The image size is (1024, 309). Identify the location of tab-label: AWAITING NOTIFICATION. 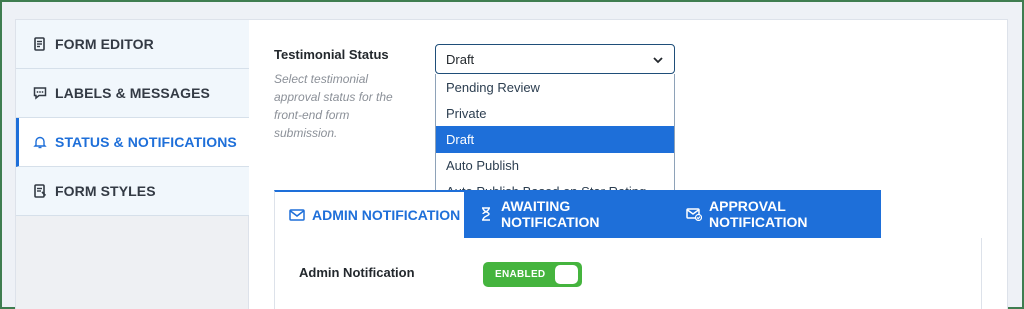
(550, 214).